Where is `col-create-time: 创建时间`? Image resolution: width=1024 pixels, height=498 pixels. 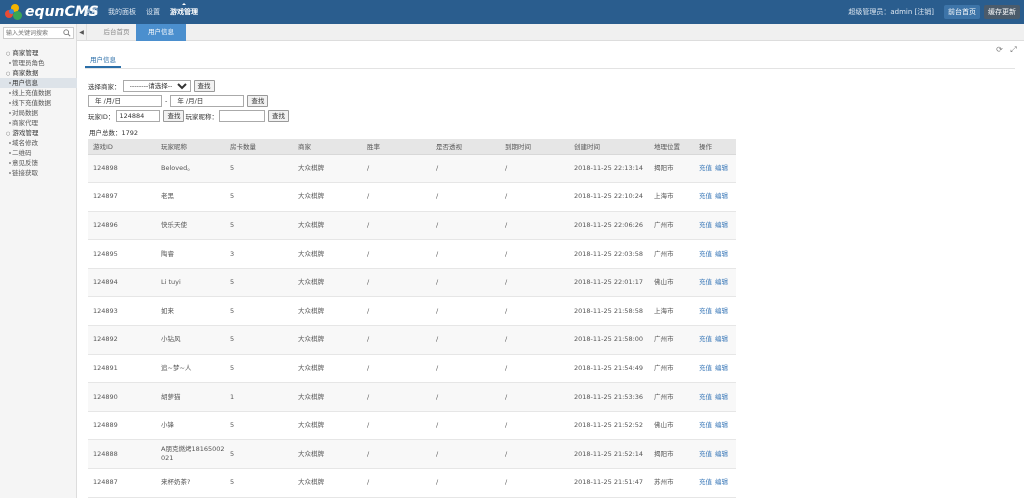
col-create-time: 创建时间 is located at coordinates (609, 147).